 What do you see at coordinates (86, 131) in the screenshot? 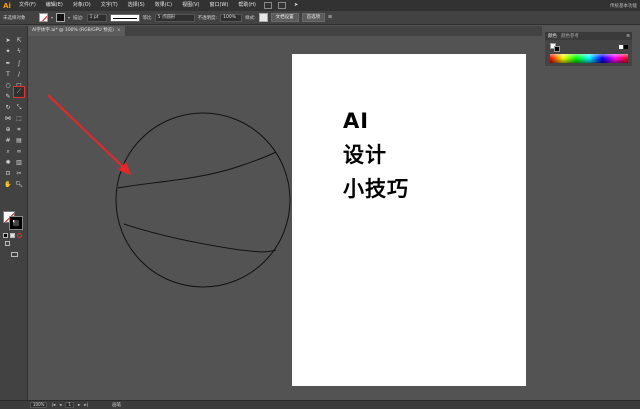
I see `annotation-arrow` at bounding box center [86, 131].